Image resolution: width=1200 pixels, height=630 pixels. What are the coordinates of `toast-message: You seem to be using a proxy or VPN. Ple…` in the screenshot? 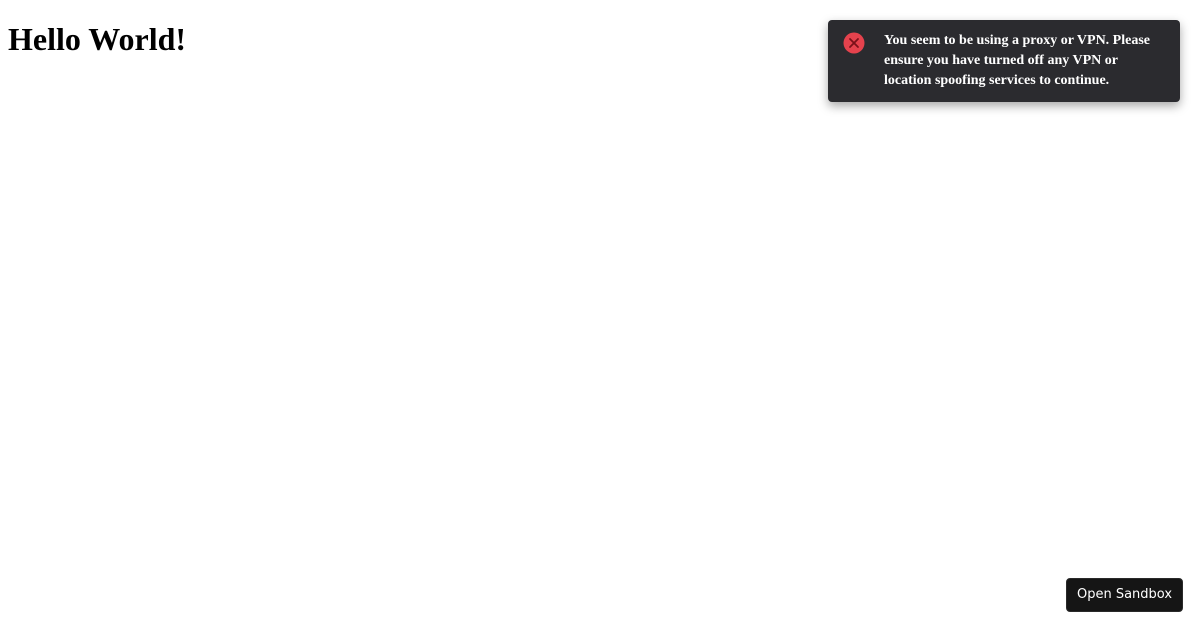 It's located at (1017, 60).